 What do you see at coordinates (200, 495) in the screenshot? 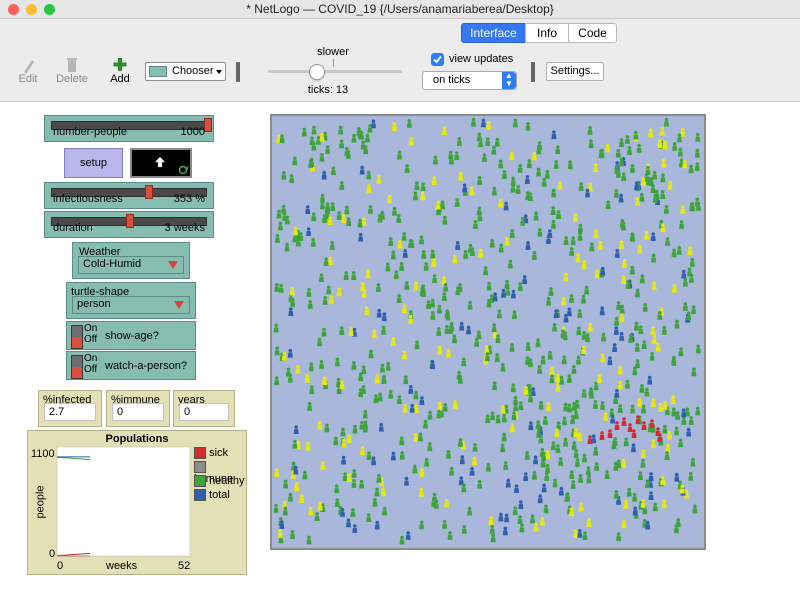
I see `legend-swatch` at bounding box center [200, 495].